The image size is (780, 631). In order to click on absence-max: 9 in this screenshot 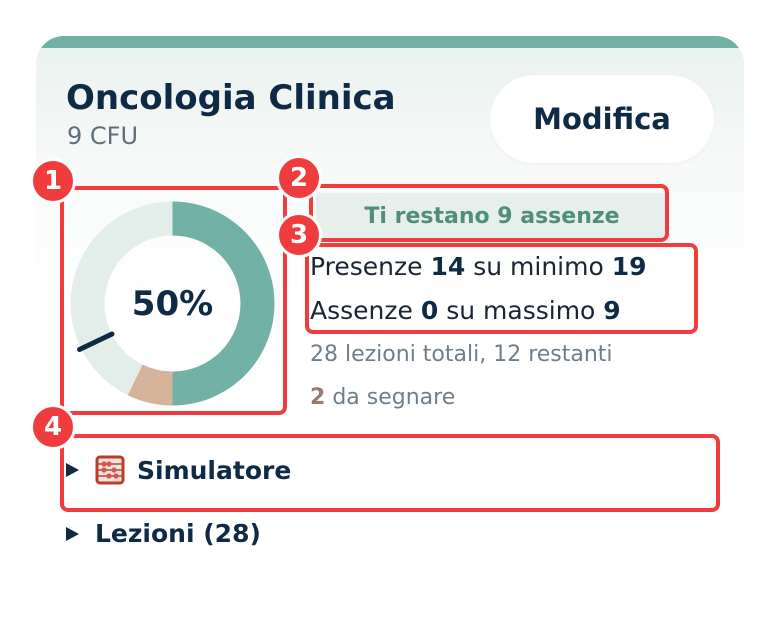, I will do `click(612, 310)`.